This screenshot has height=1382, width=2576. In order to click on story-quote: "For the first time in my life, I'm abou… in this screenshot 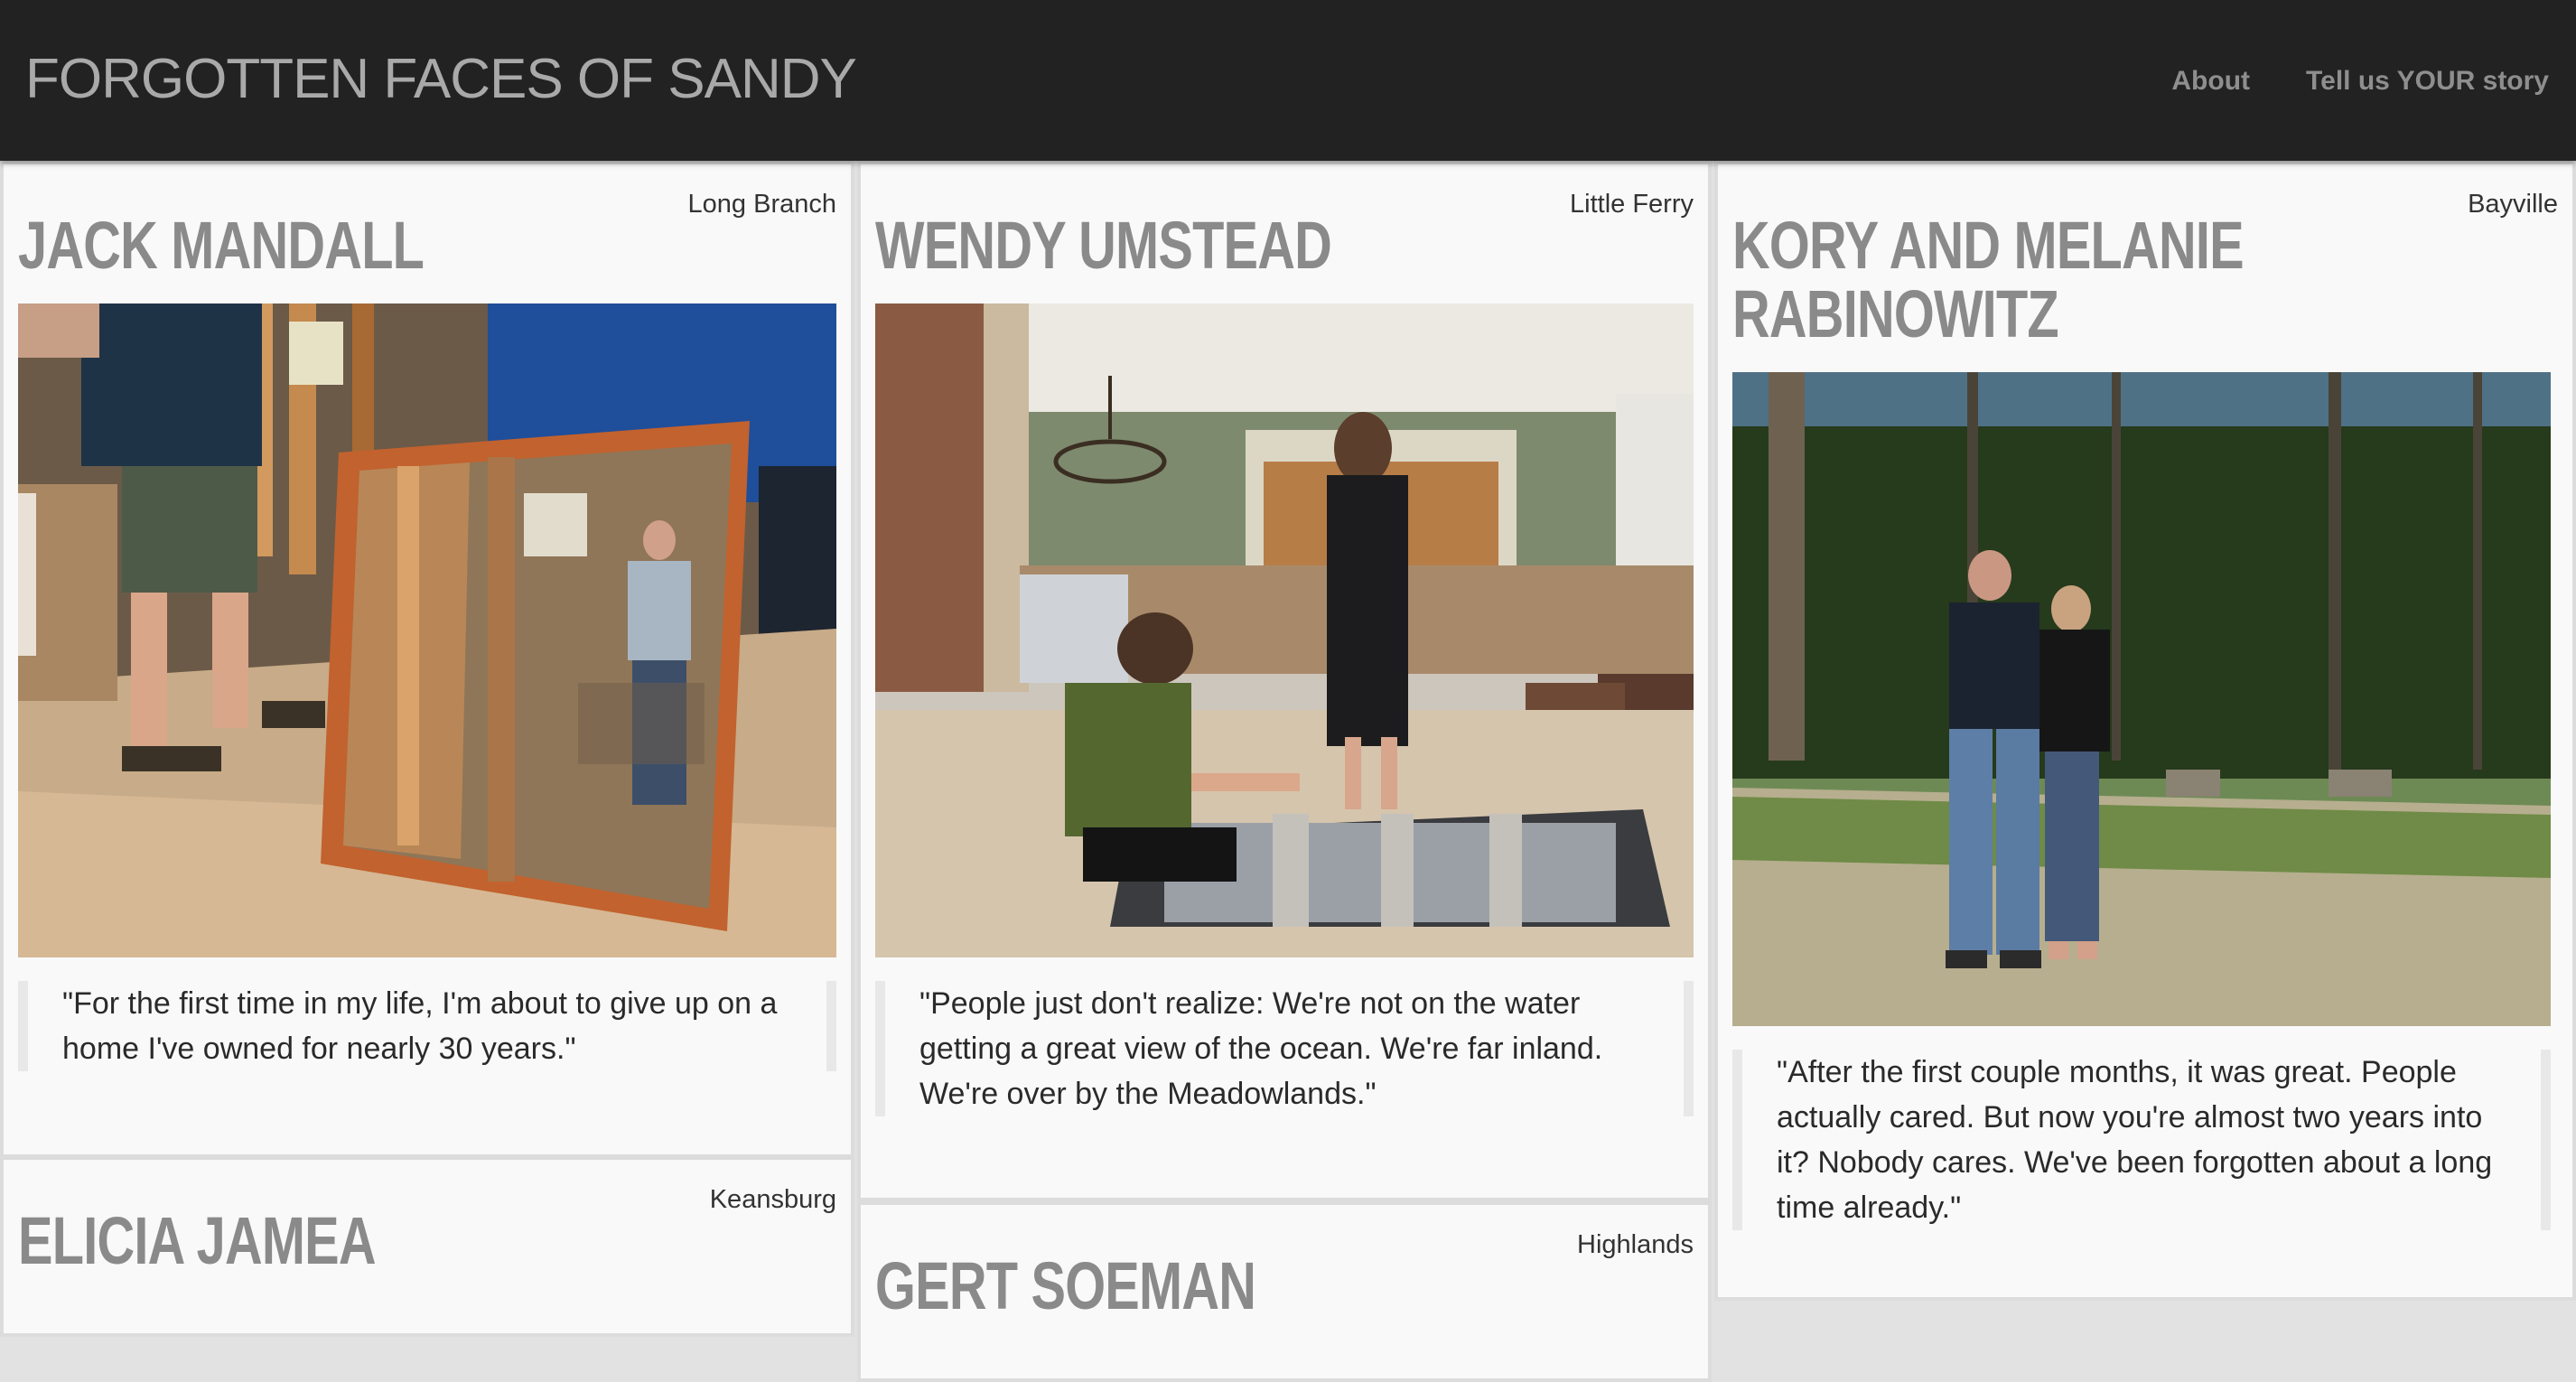, I will do `click(427, 1026)`.